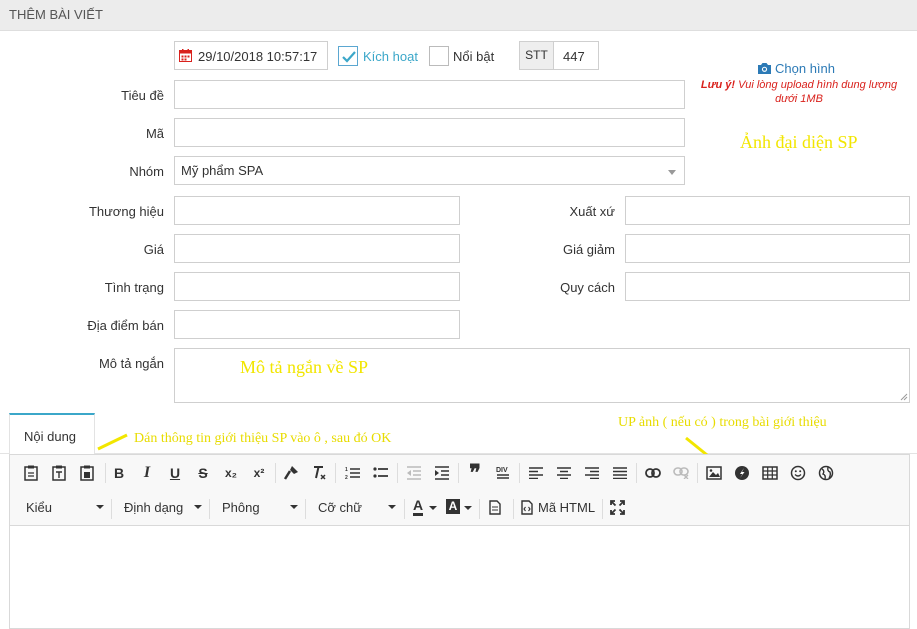 The image size is (917, 629). Describe the element at coordinates (620, 473) in the screenshot. I see `align-justify-icon` at that location.